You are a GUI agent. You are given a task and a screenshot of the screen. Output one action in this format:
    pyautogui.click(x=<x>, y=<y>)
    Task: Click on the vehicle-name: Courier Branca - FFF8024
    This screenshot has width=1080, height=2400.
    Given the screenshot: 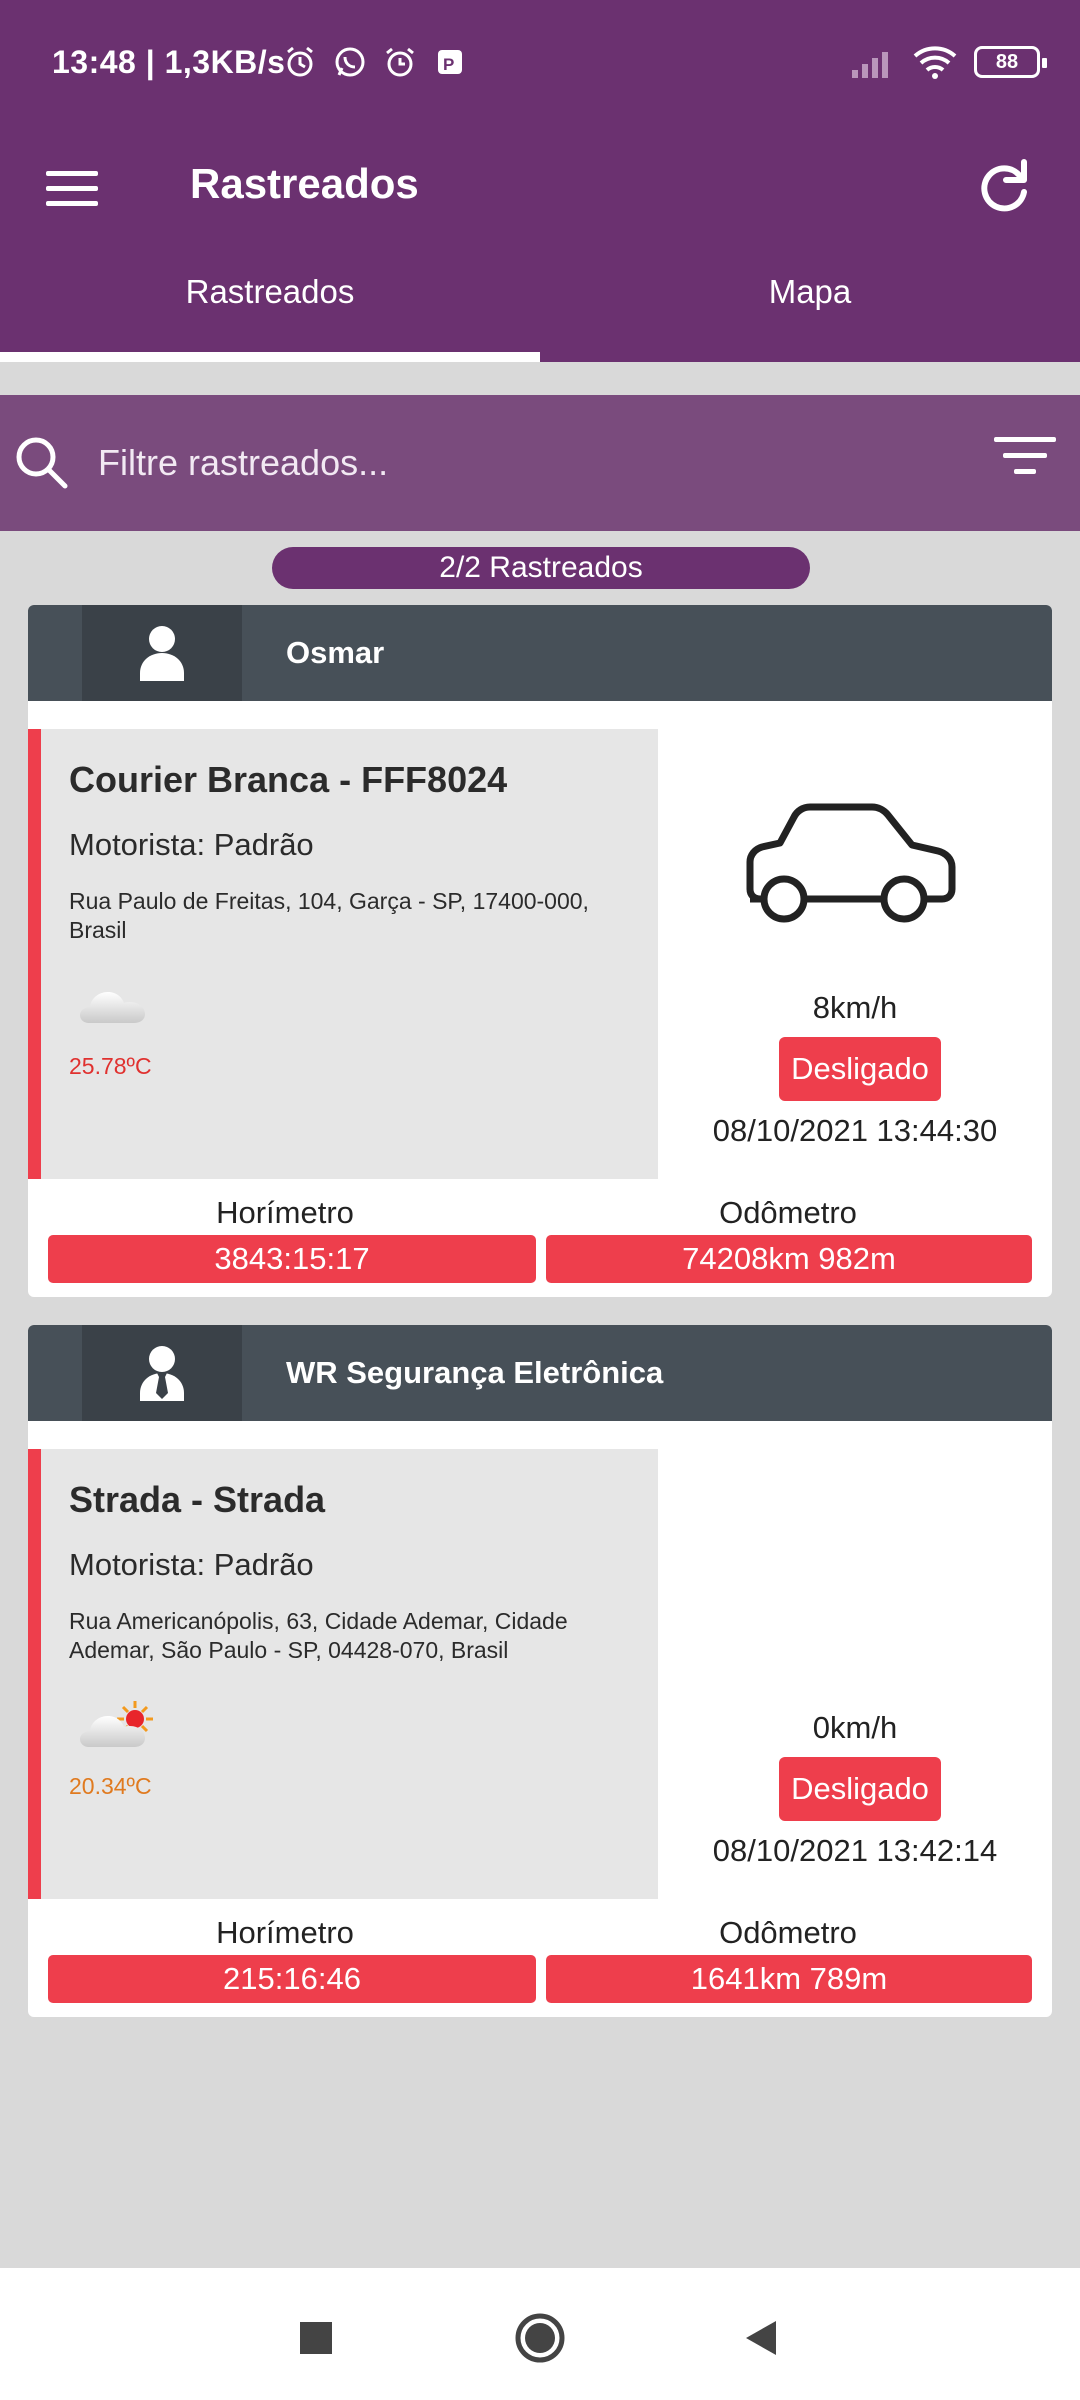 What is the action you would take?
    pyautogui.click(x=288, y=779)
    